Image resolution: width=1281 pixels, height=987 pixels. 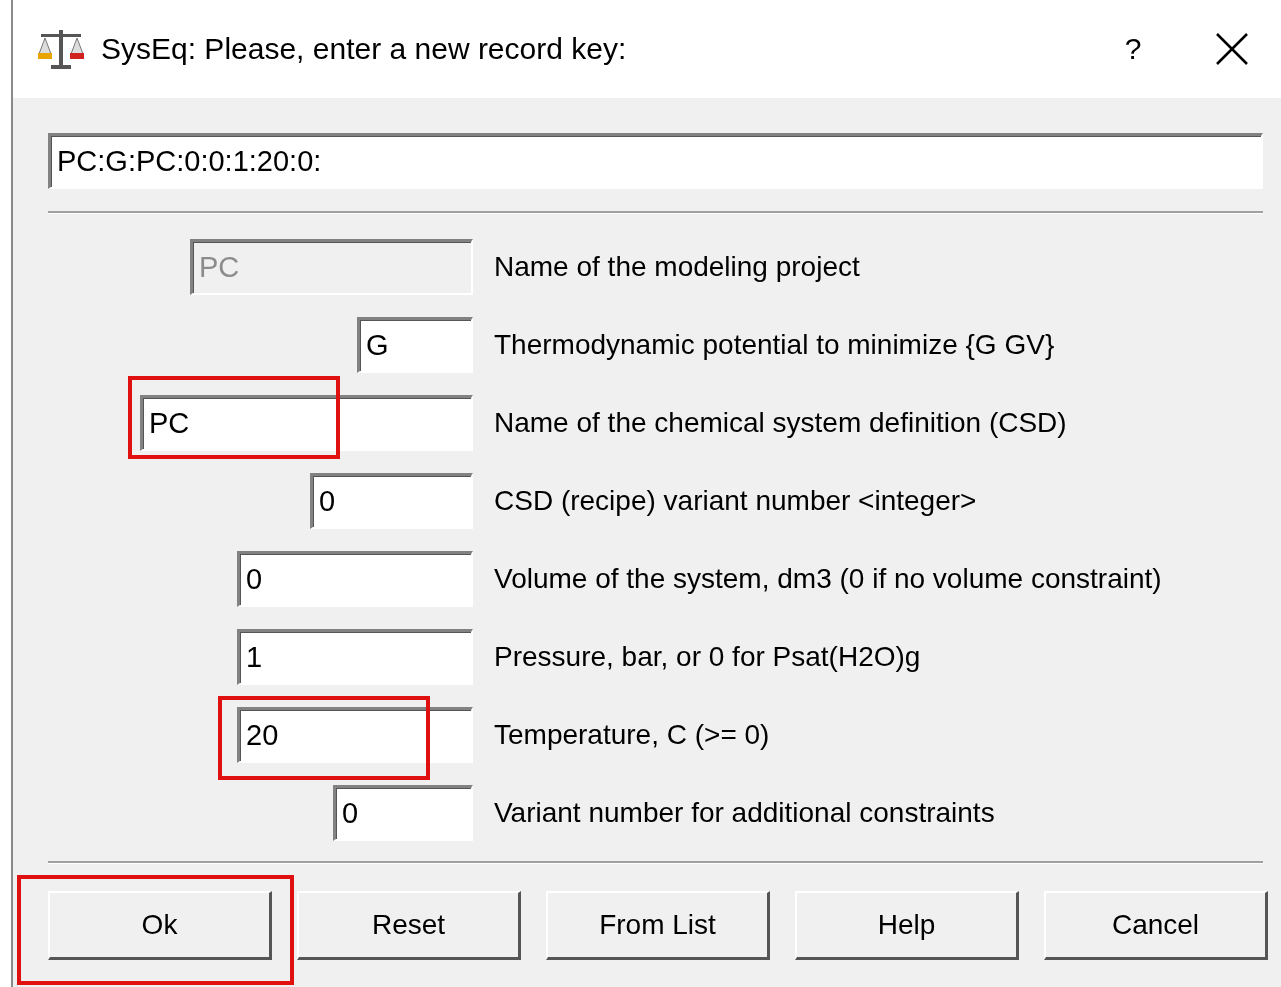 I want to click on input-field: 1, so click(x=355, y=657).